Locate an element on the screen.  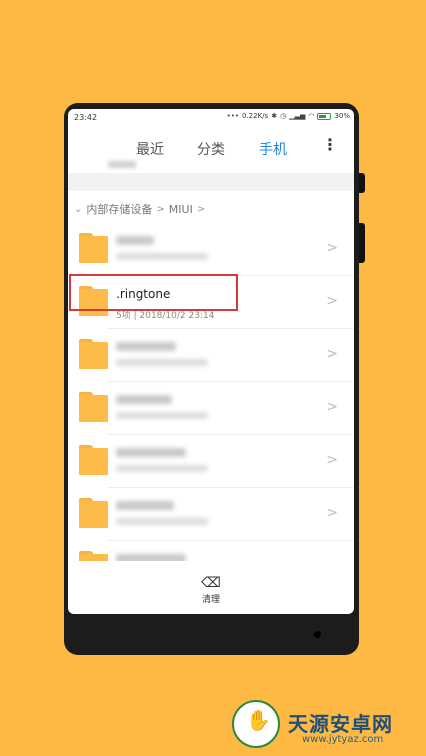
section-separator is located at coordinates (211, 182).